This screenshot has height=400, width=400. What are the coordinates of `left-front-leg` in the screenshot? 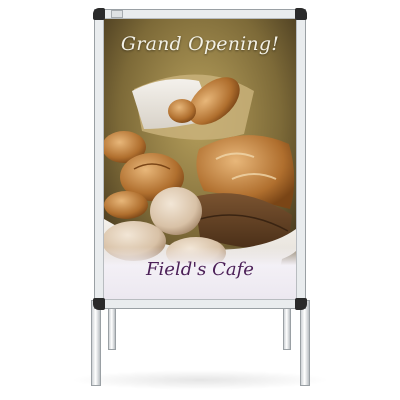 It's located at (96, 343).